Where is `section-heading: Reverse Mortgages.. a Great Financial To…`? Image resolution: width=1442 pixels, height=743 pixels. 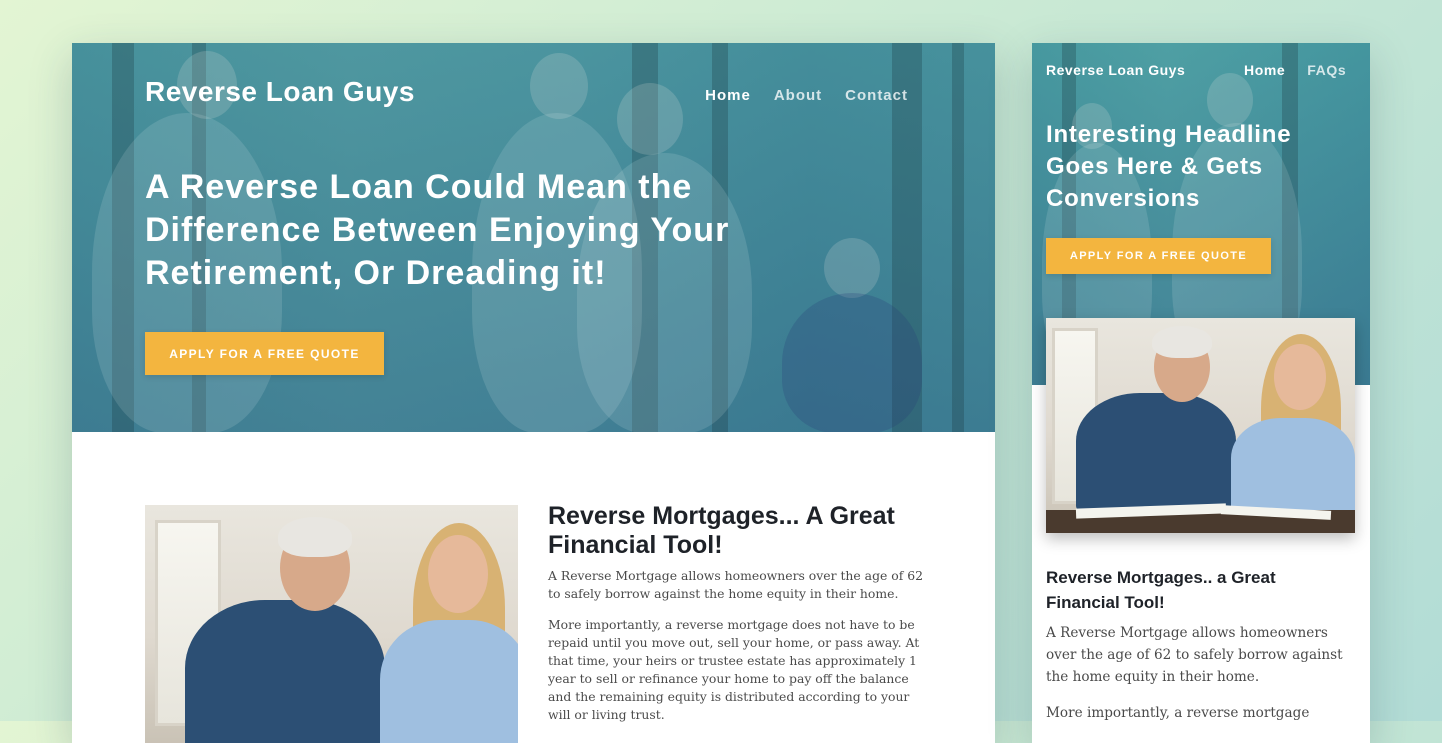 section-heading: Reverse Mortgages.. a Great Financial To… is located at coordinates (1161, 590).